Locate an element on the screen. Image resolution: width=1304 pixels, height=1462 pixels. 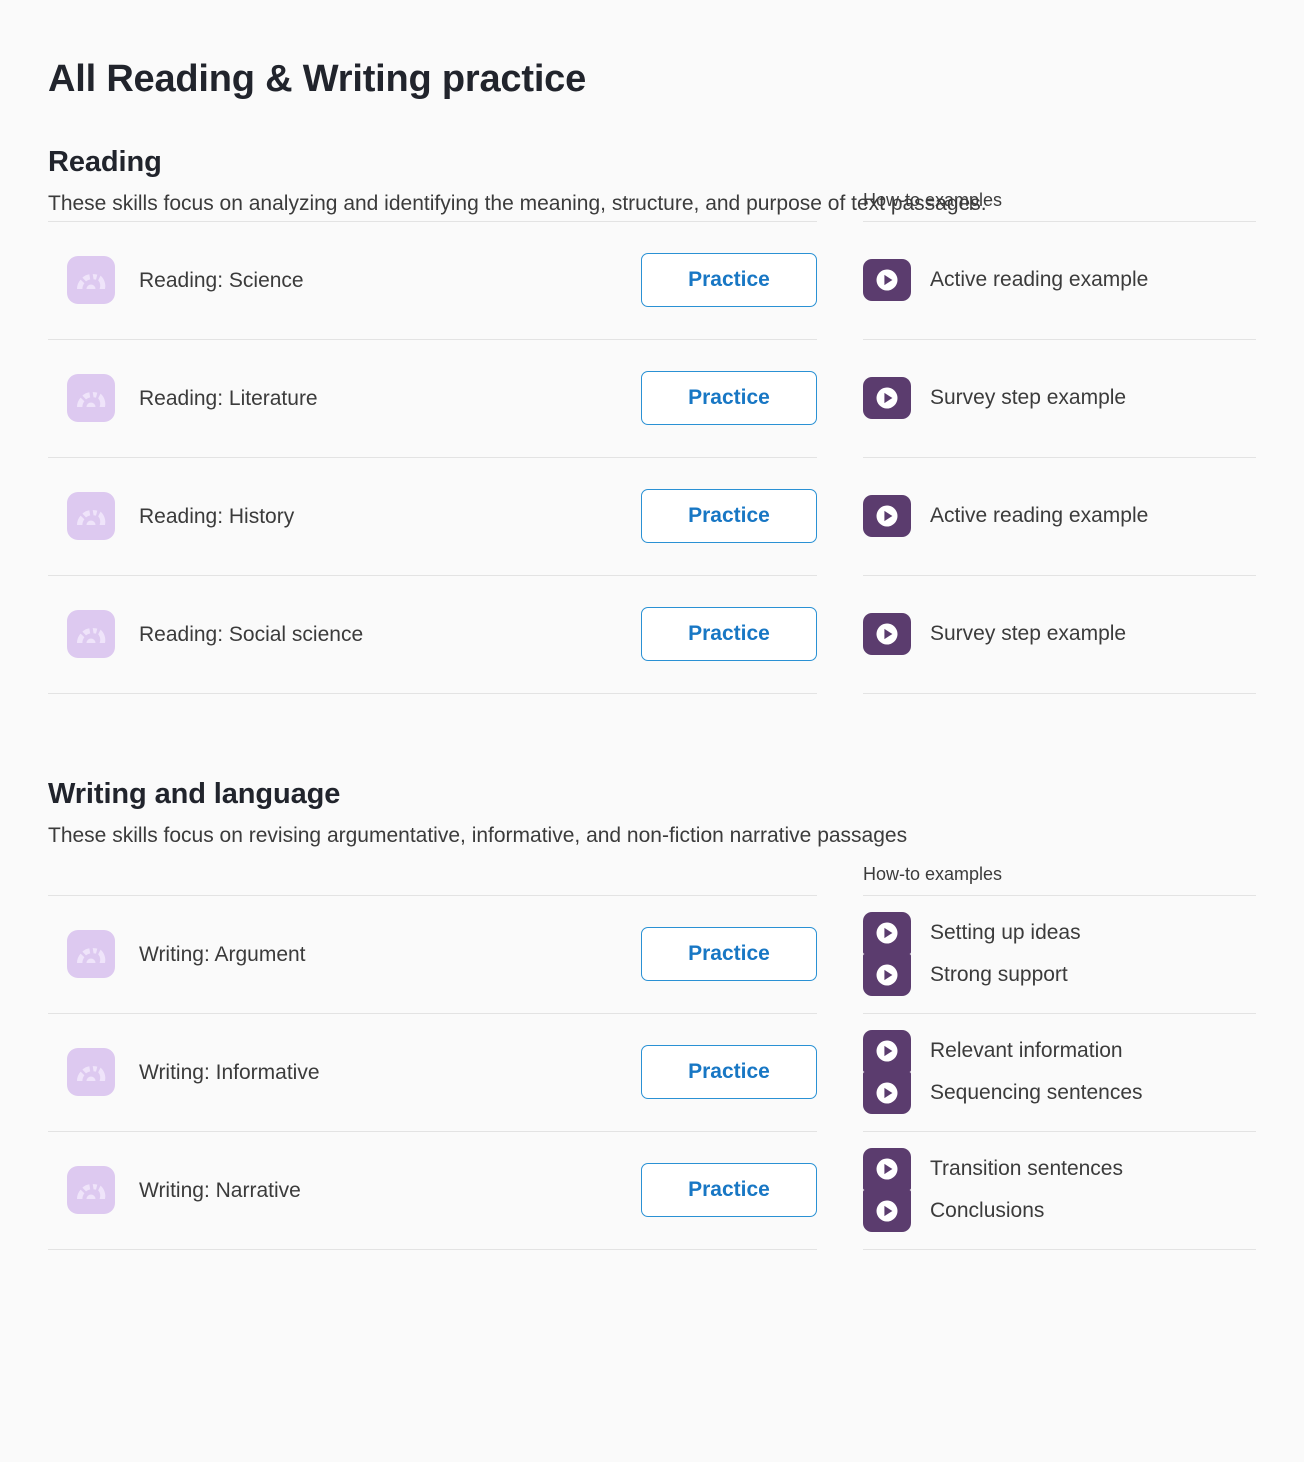
howto-video-label: Sequencing sentences is located at coordinates (1036, 1093).